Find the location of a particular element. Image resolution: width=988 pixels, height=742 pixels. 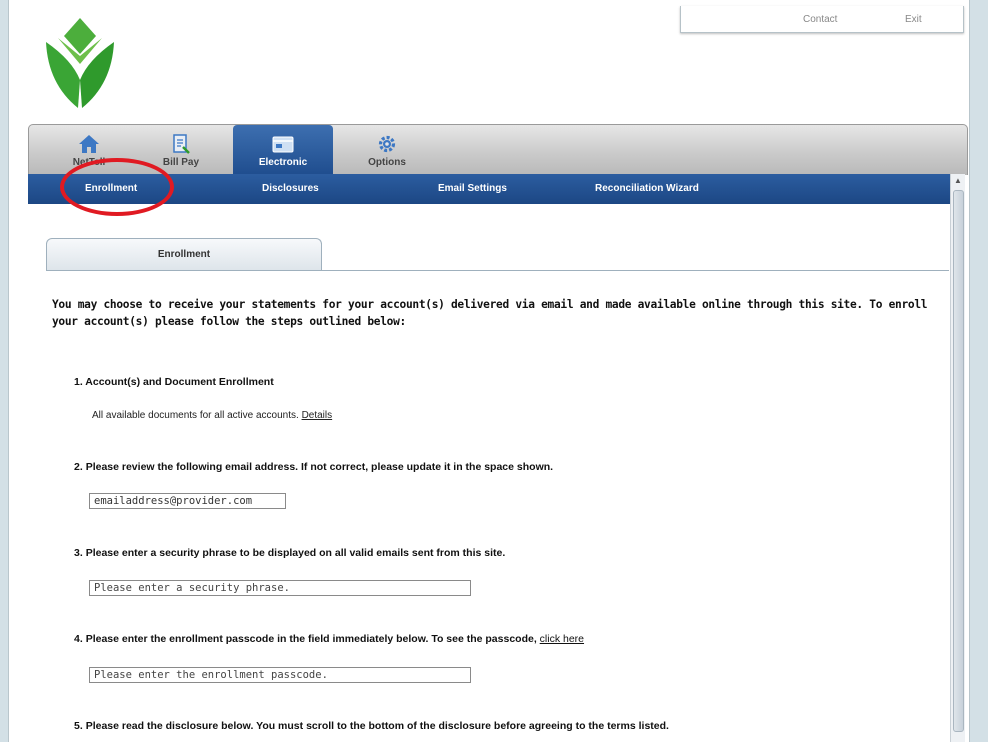

tab-electronic: Electronic is located at coordinates (283, 150).